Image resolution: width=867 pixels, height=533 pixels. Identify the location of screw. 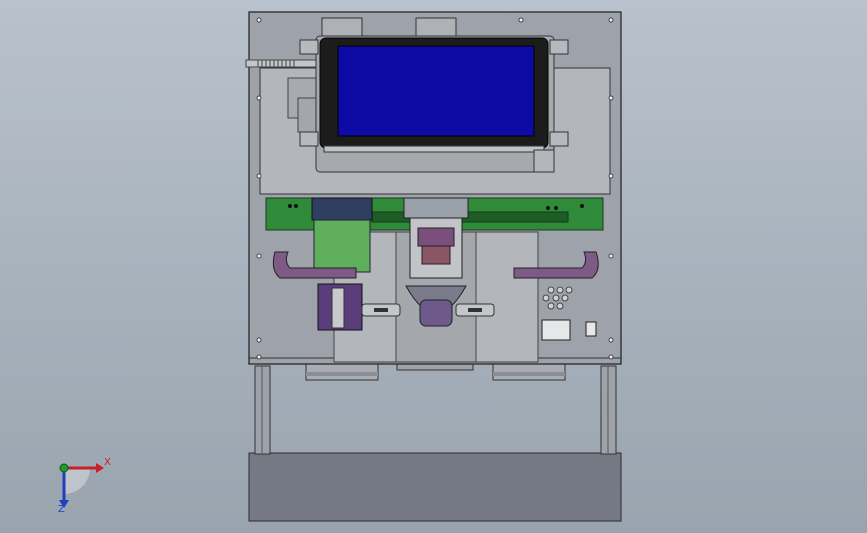
(281, 63).